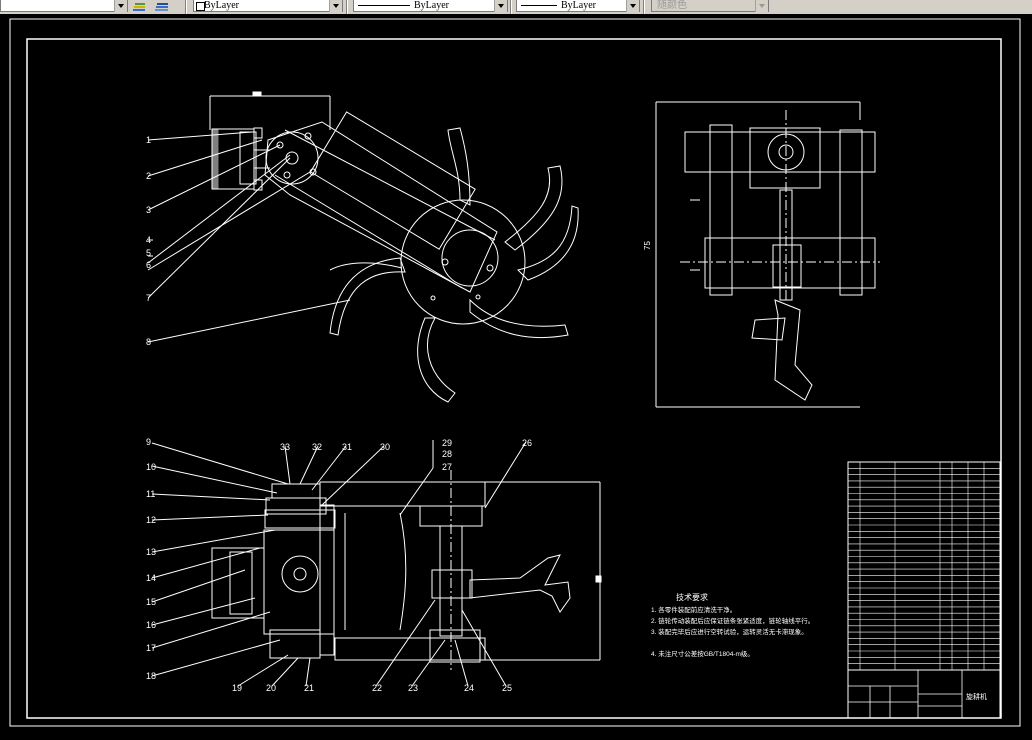 The height and width of the screenshot is (740, 1032). What do you see at coordinates (377, 688) in the screenshot?
I see `leader-label: 22` at bounding box center [377, 688].